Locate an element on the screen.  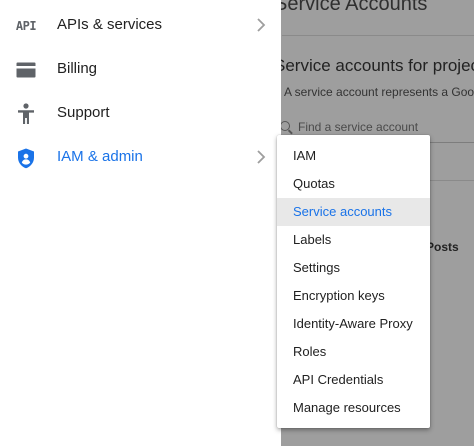
submenu-item-label: API Credentials is located at coordinates (338, 379).